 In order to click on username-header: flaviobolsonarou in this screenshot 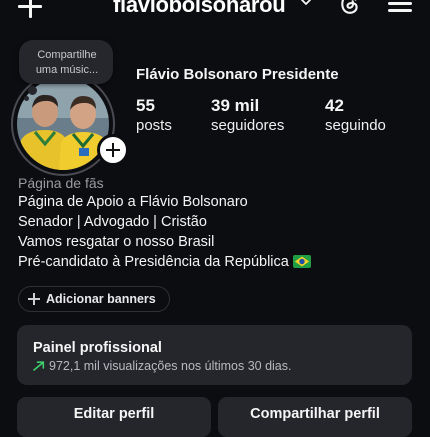, I will do `click(199, 9)`.